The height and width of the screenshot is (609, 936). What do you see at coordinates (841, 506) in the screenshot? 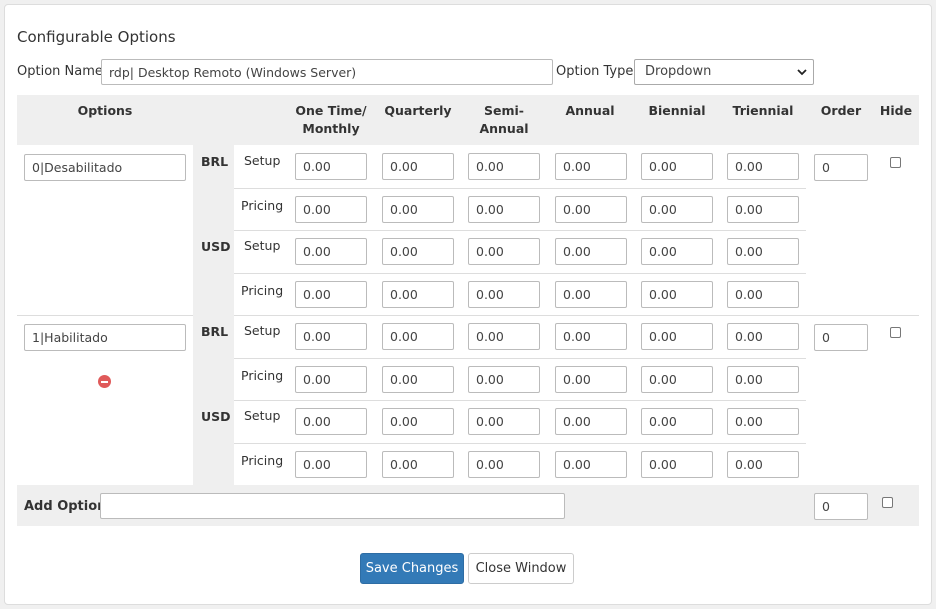
I see `add-option-order-input` at bounding box center [841, 506].